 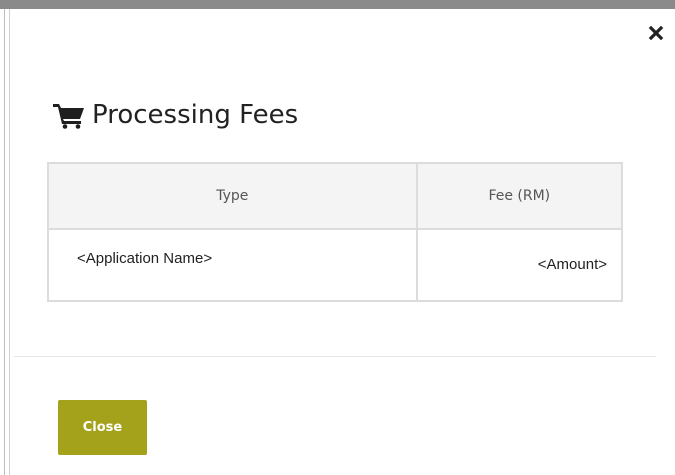 I want to click on modal-title: Processing Fees, so click(x=195, y=115).